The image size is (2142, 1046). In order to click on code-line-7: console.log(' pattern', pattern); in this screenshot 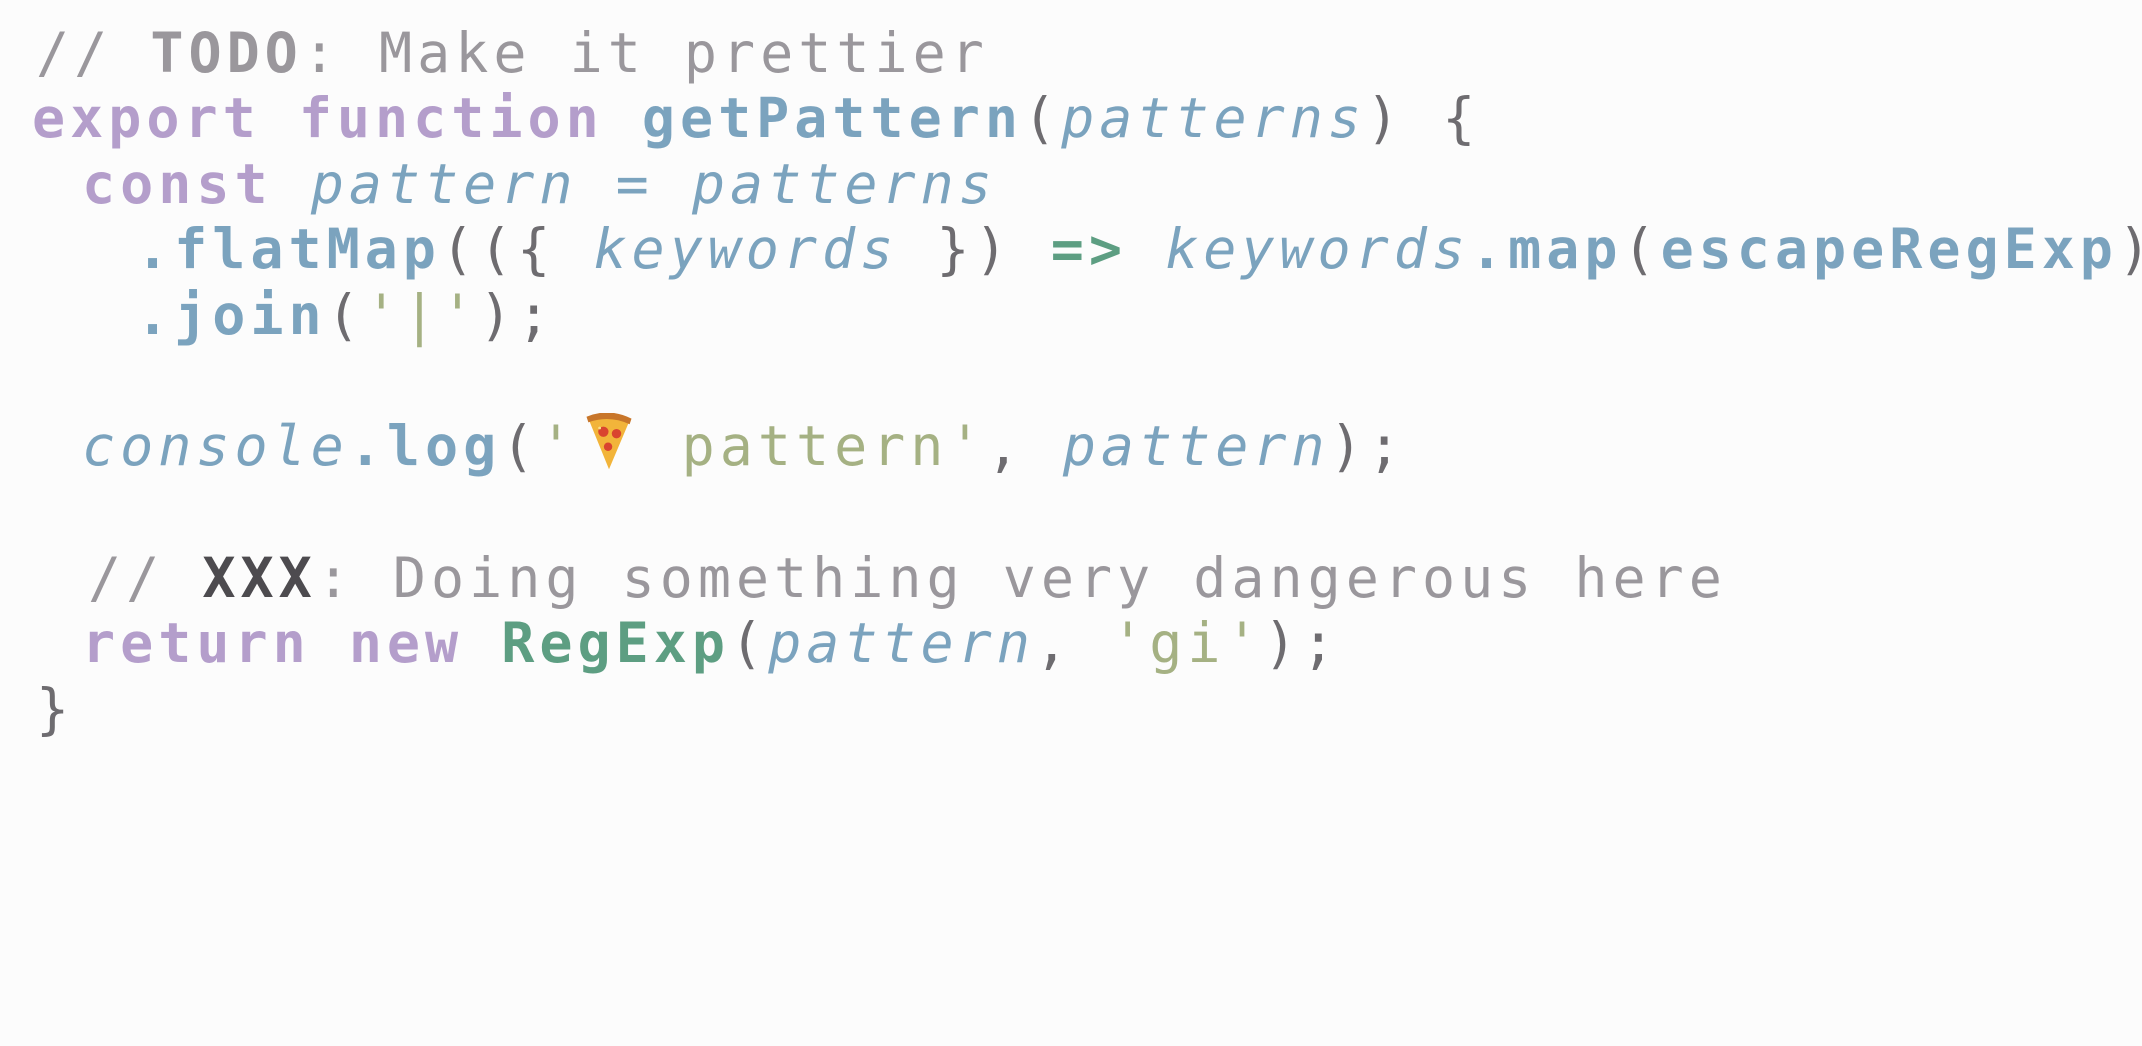, I will do `click(744, 446)`.